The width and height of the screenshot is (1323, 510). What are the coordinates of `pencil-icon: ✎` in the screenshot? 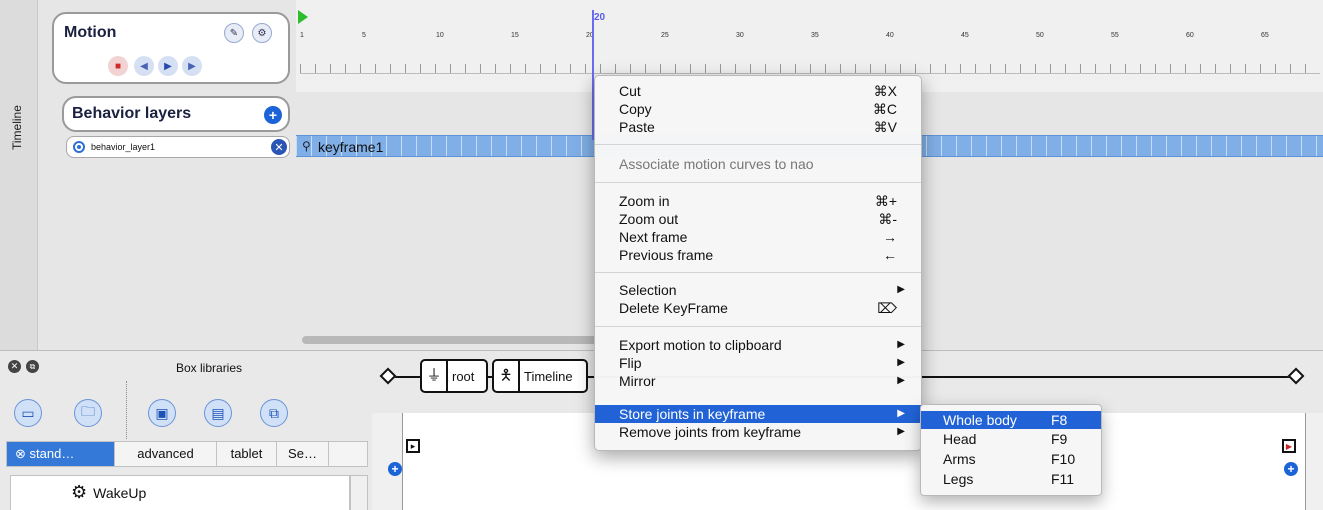 It's located at (234, 33).